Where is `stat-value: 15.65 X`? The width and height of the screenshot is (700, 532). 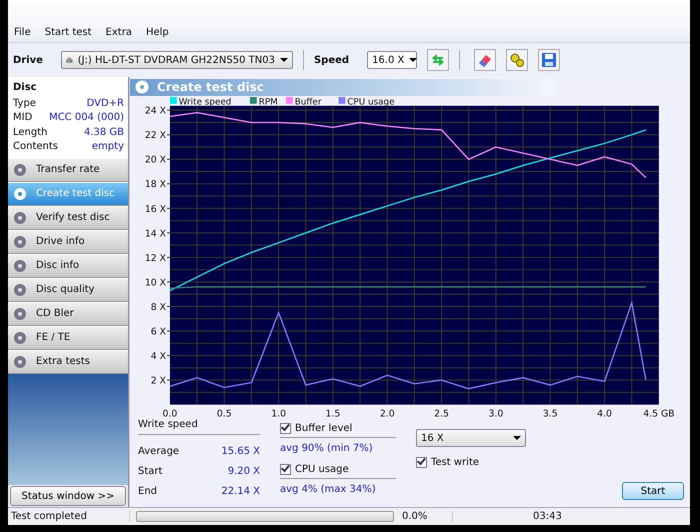 stat-value: 15.65 X is located at coordinates (240, 451).